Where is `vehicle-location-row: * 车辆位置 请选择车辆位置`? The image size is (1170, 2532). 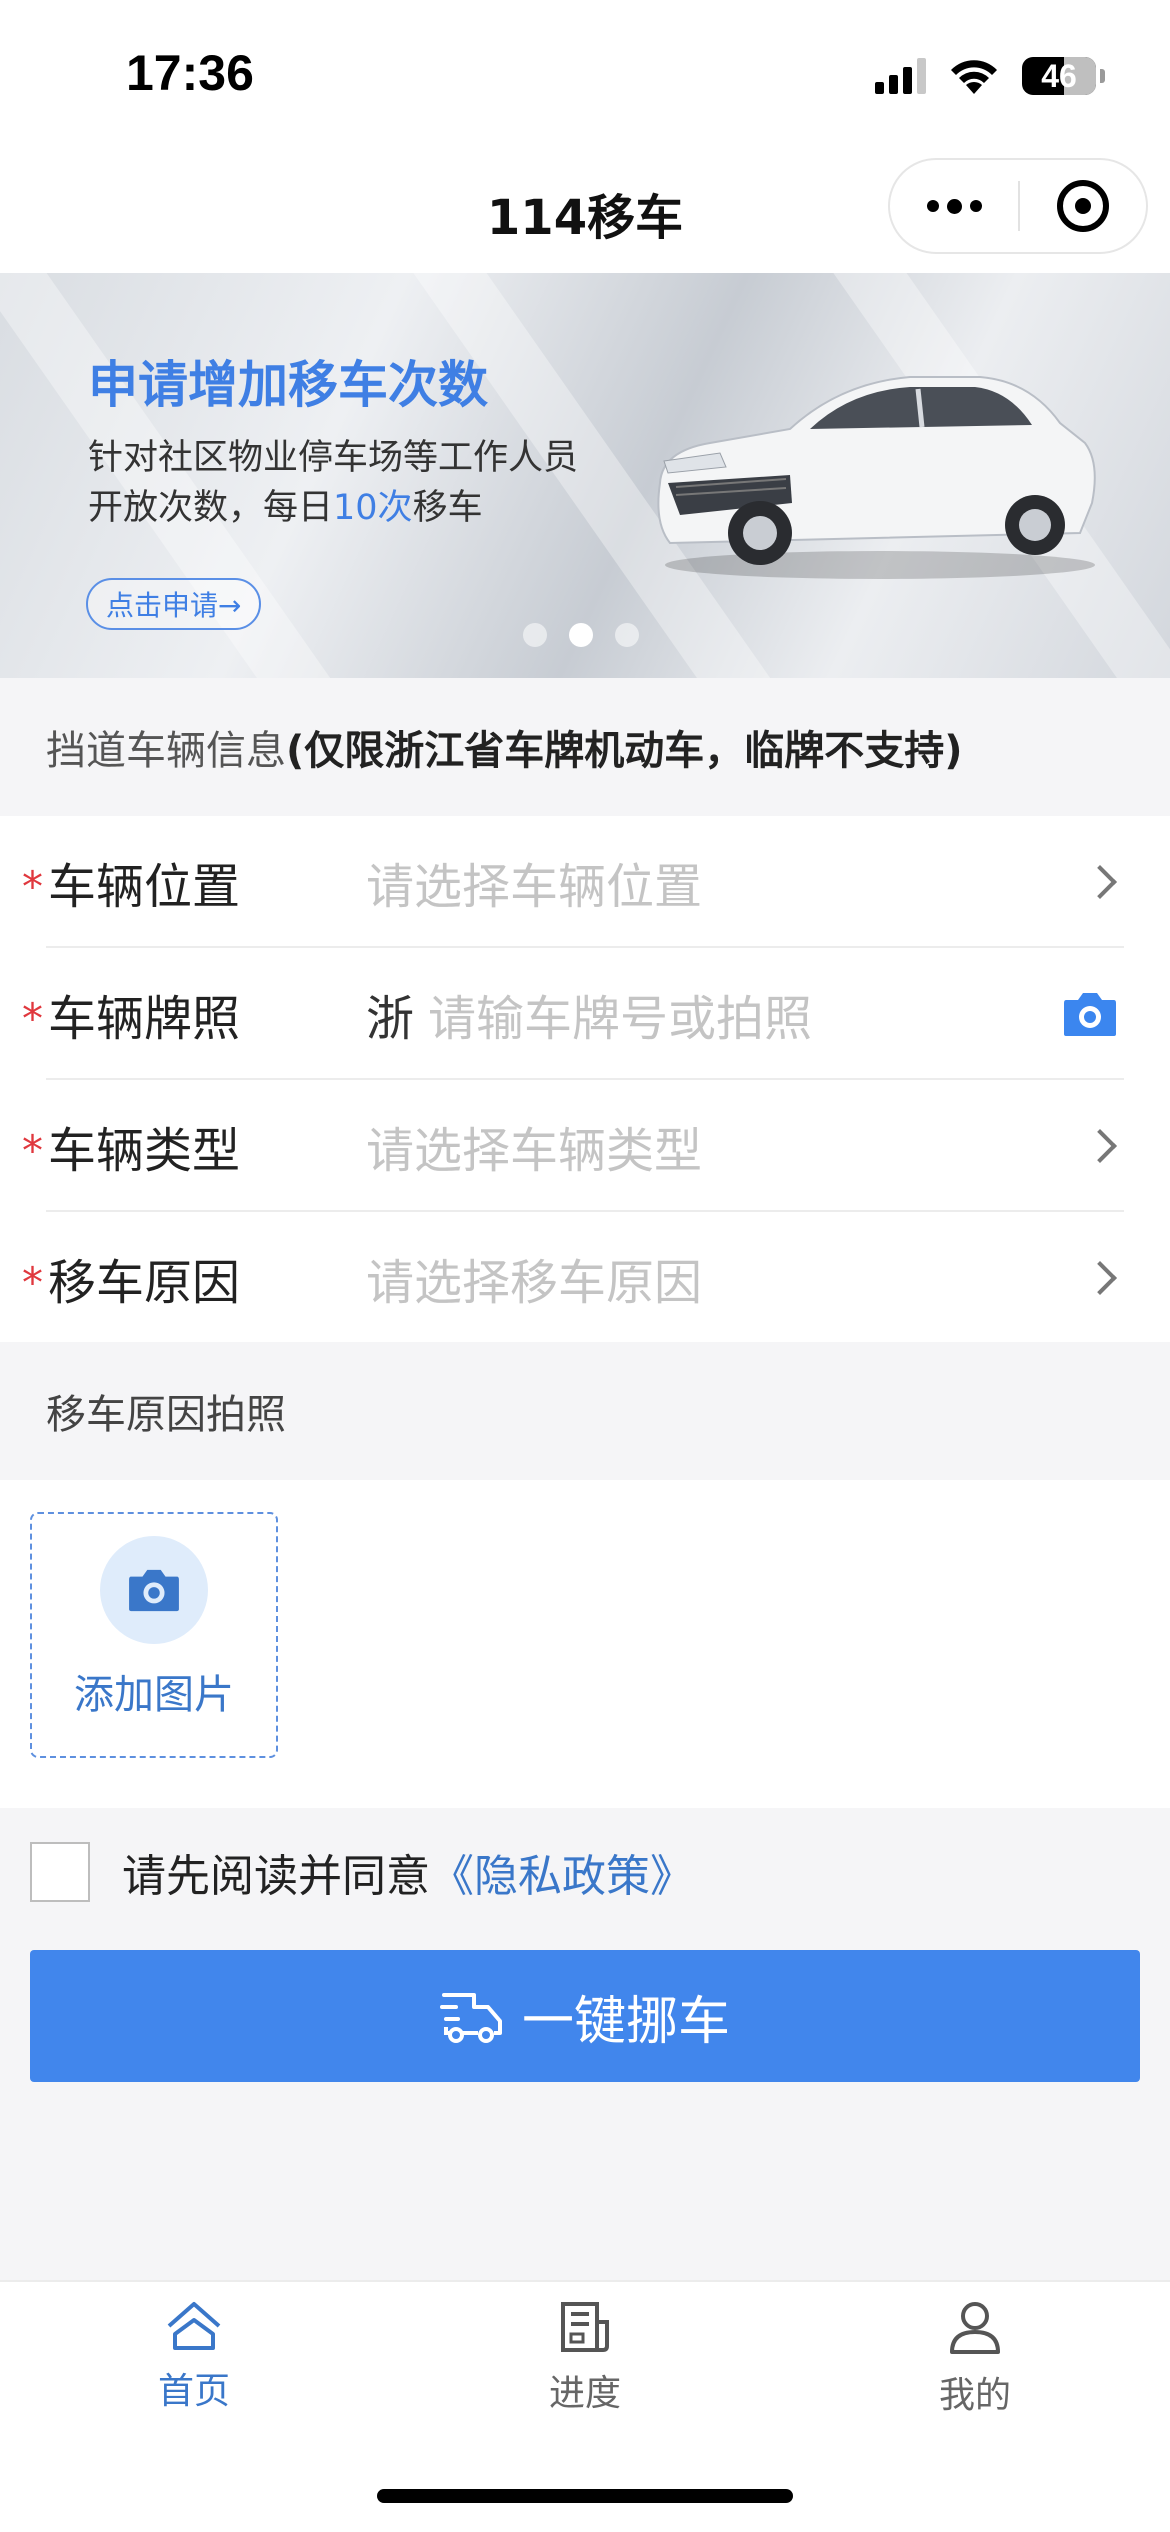
vehicle-location-row: * 车辆位置 请选择车辆位置 is located at coordinates (585, 882).